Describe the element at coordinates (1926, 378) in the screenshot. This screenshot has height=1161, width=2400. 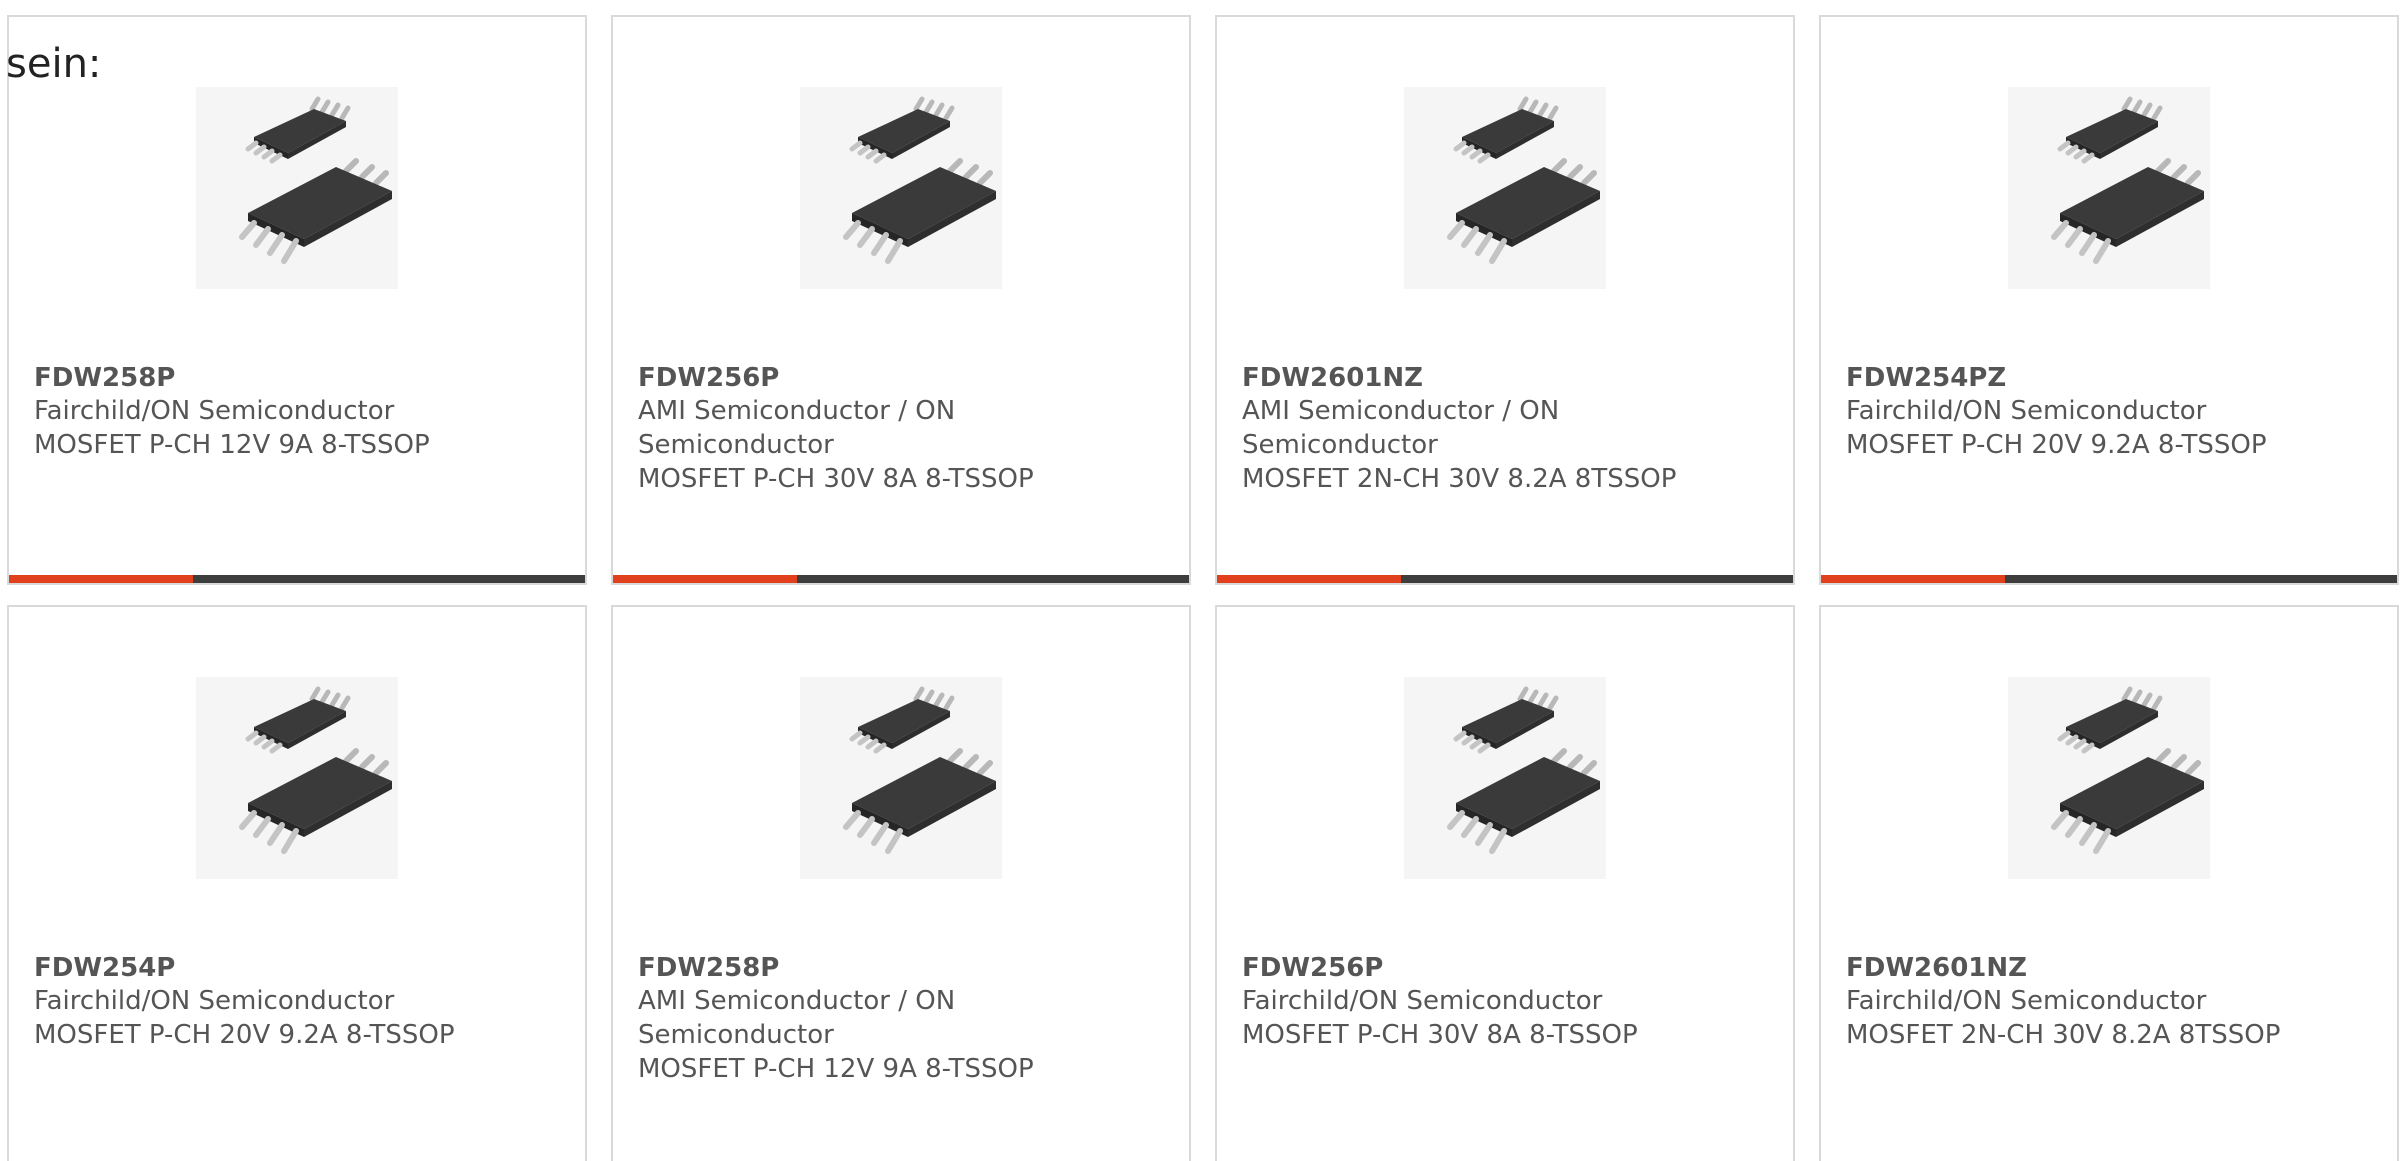
I see `part-number: FDW254PZ` at that location.